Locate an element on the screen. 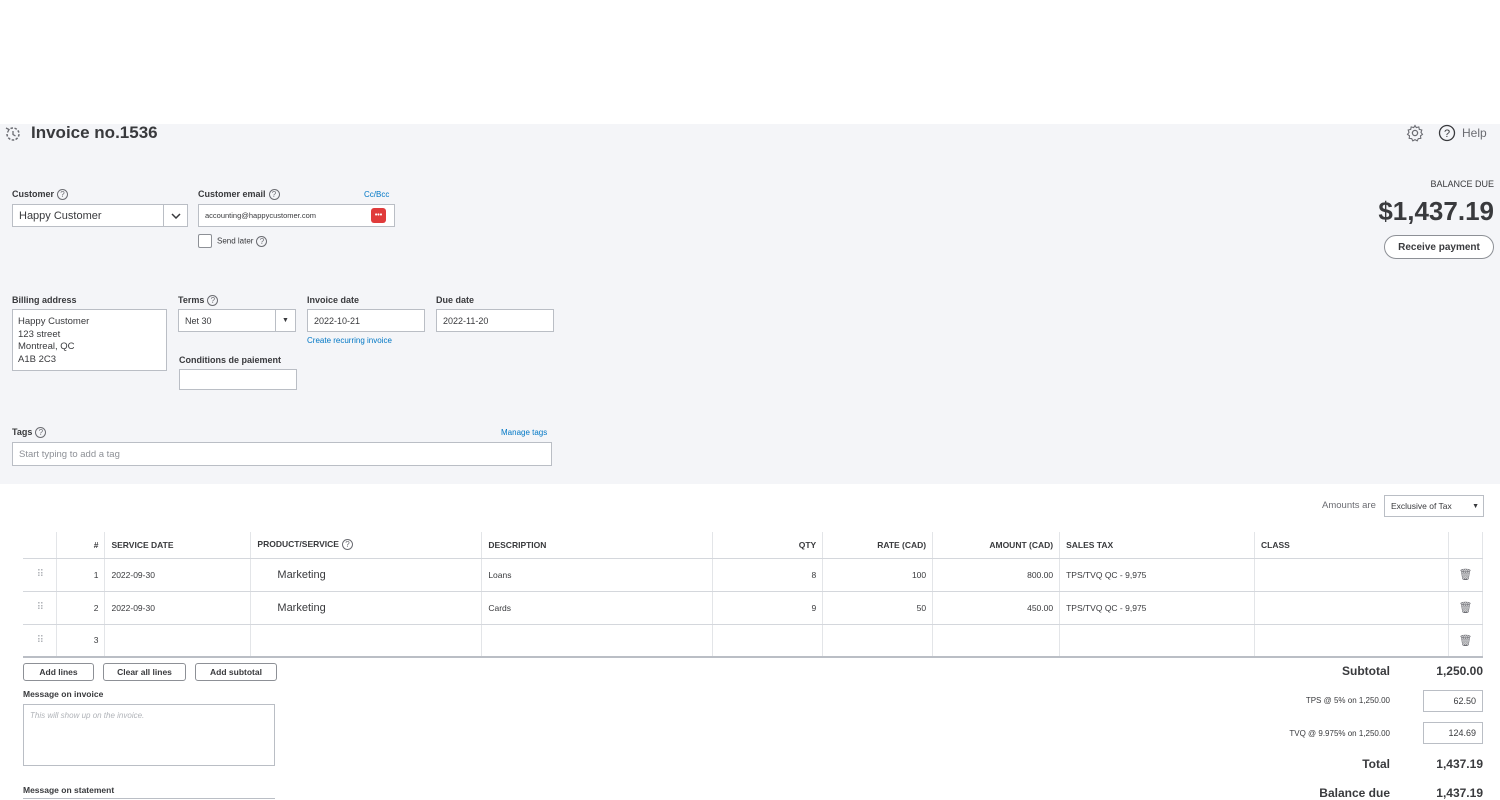 This screenshot has height=800, width=1500. help-label: Help is located at coordinates (1474, 133).